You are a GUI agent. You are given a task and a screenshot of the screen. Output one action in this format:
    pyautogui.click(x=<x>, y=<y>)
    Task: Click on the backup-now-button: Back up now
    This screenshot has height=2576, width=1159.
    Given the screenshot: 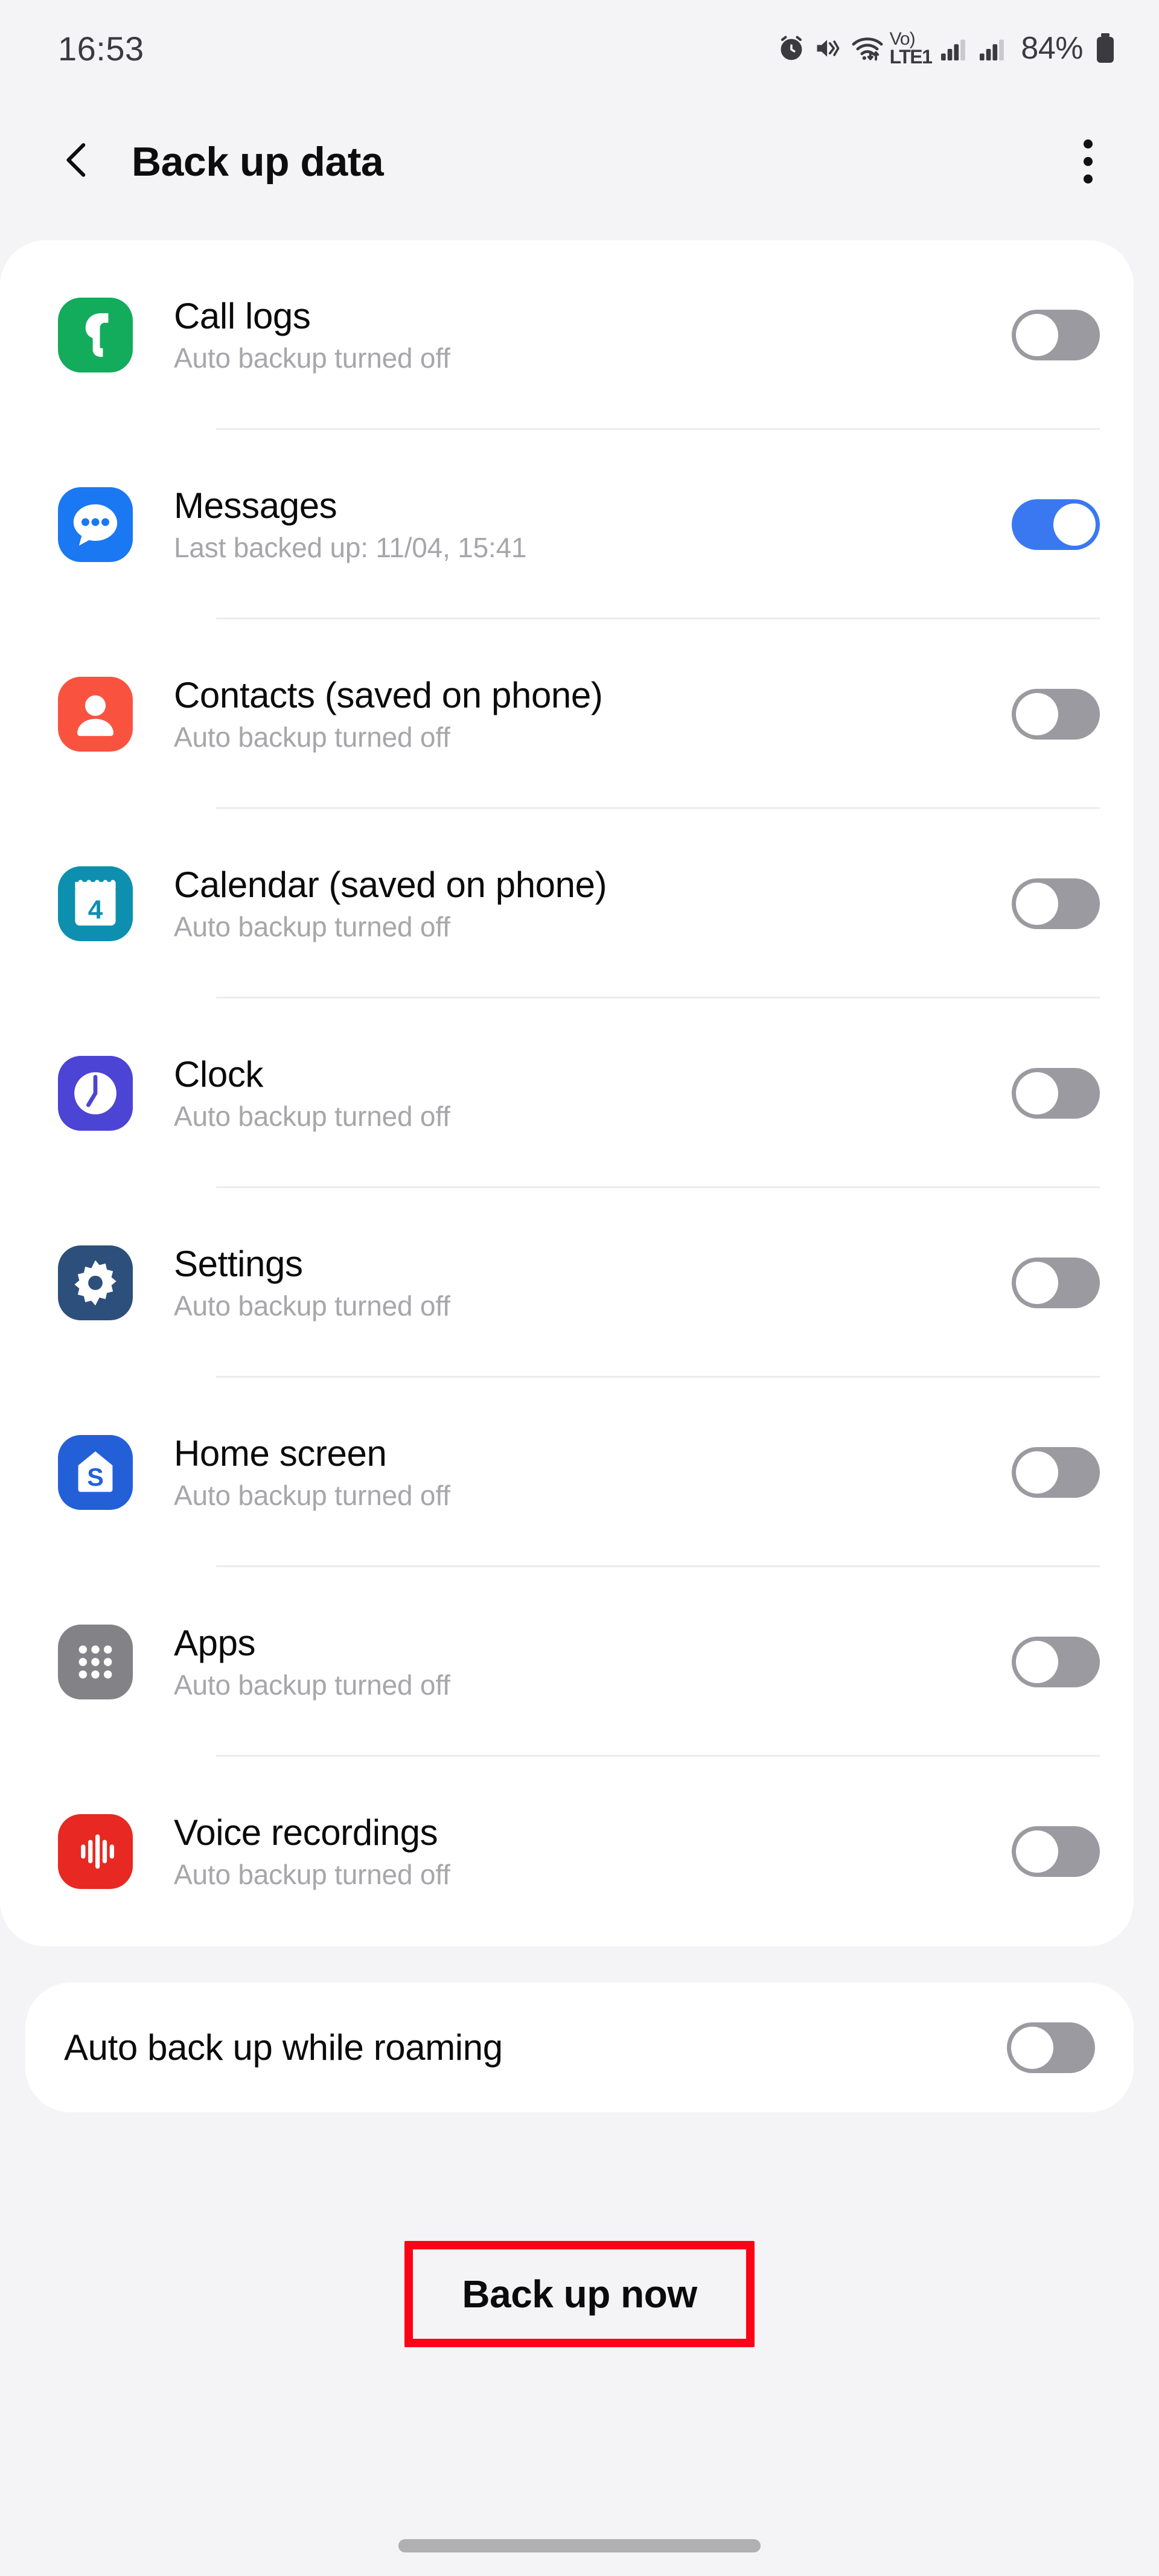 What is the action you would take?
    pyautogui.click(x=579, y=2294)
    